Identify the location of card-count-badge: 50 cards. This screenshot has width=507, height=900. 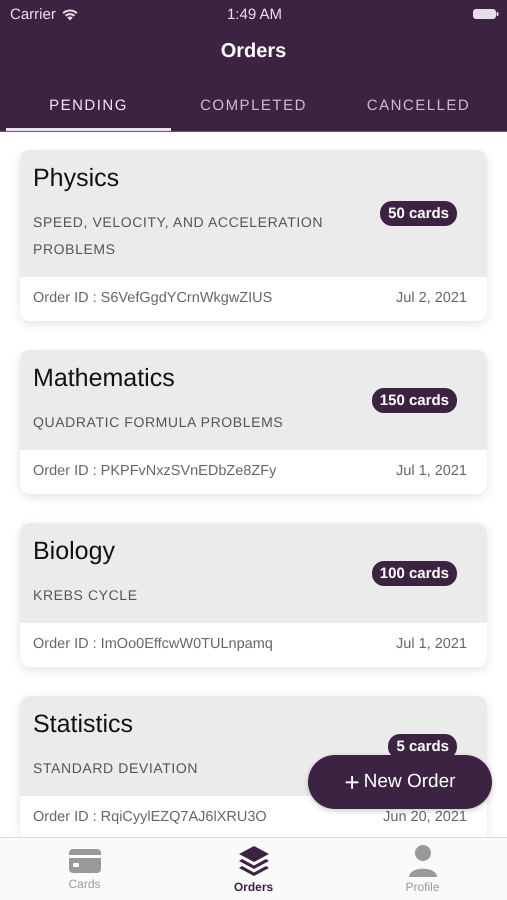
(418, 213).